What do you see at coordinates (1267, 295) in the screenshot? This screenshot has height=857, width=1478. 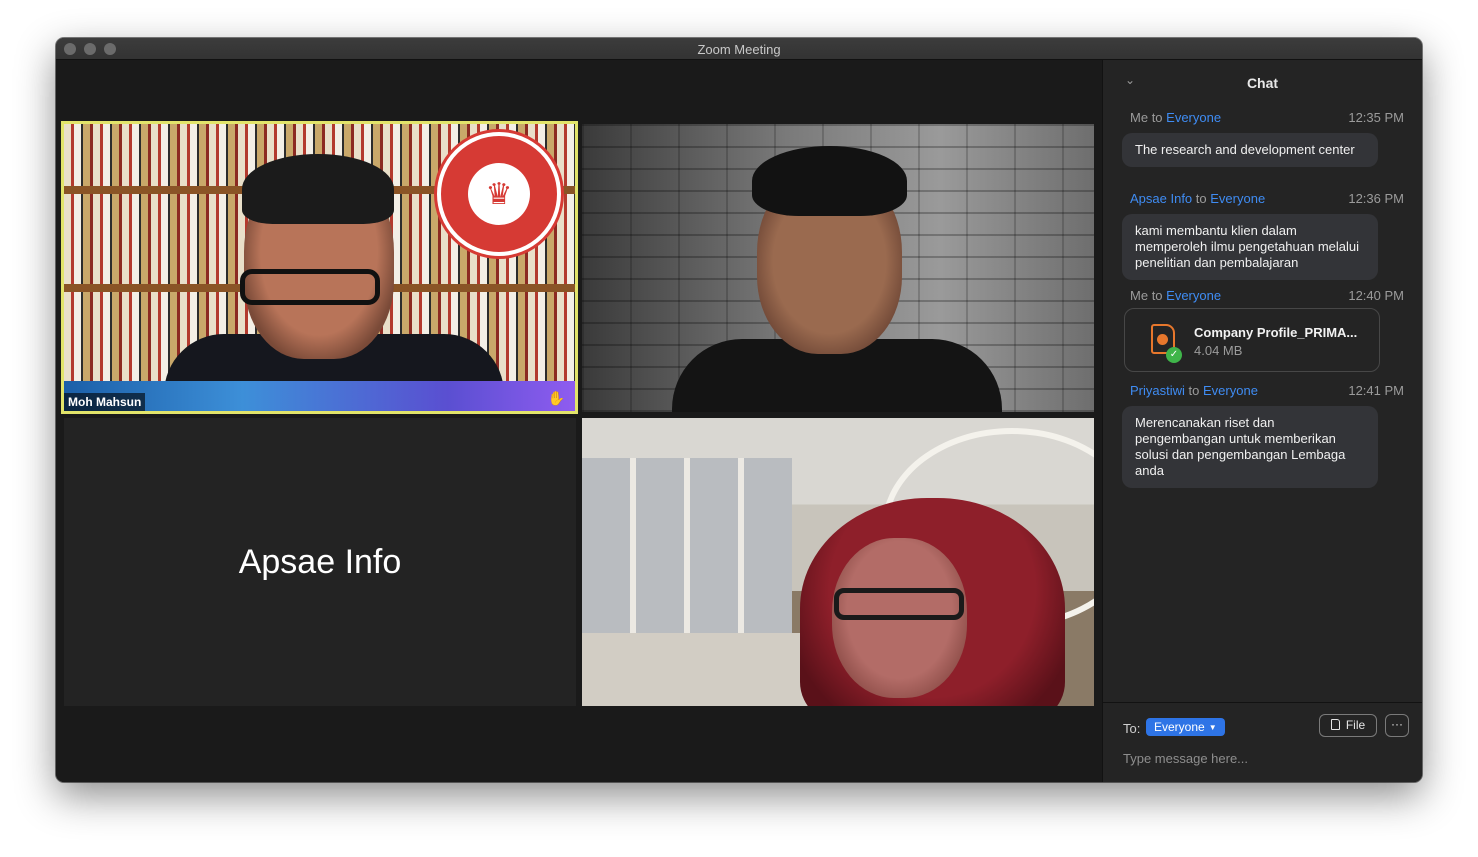 I see `message-meta: Me to Everyone 12:40 PM` at bounding box center [1267, 295].